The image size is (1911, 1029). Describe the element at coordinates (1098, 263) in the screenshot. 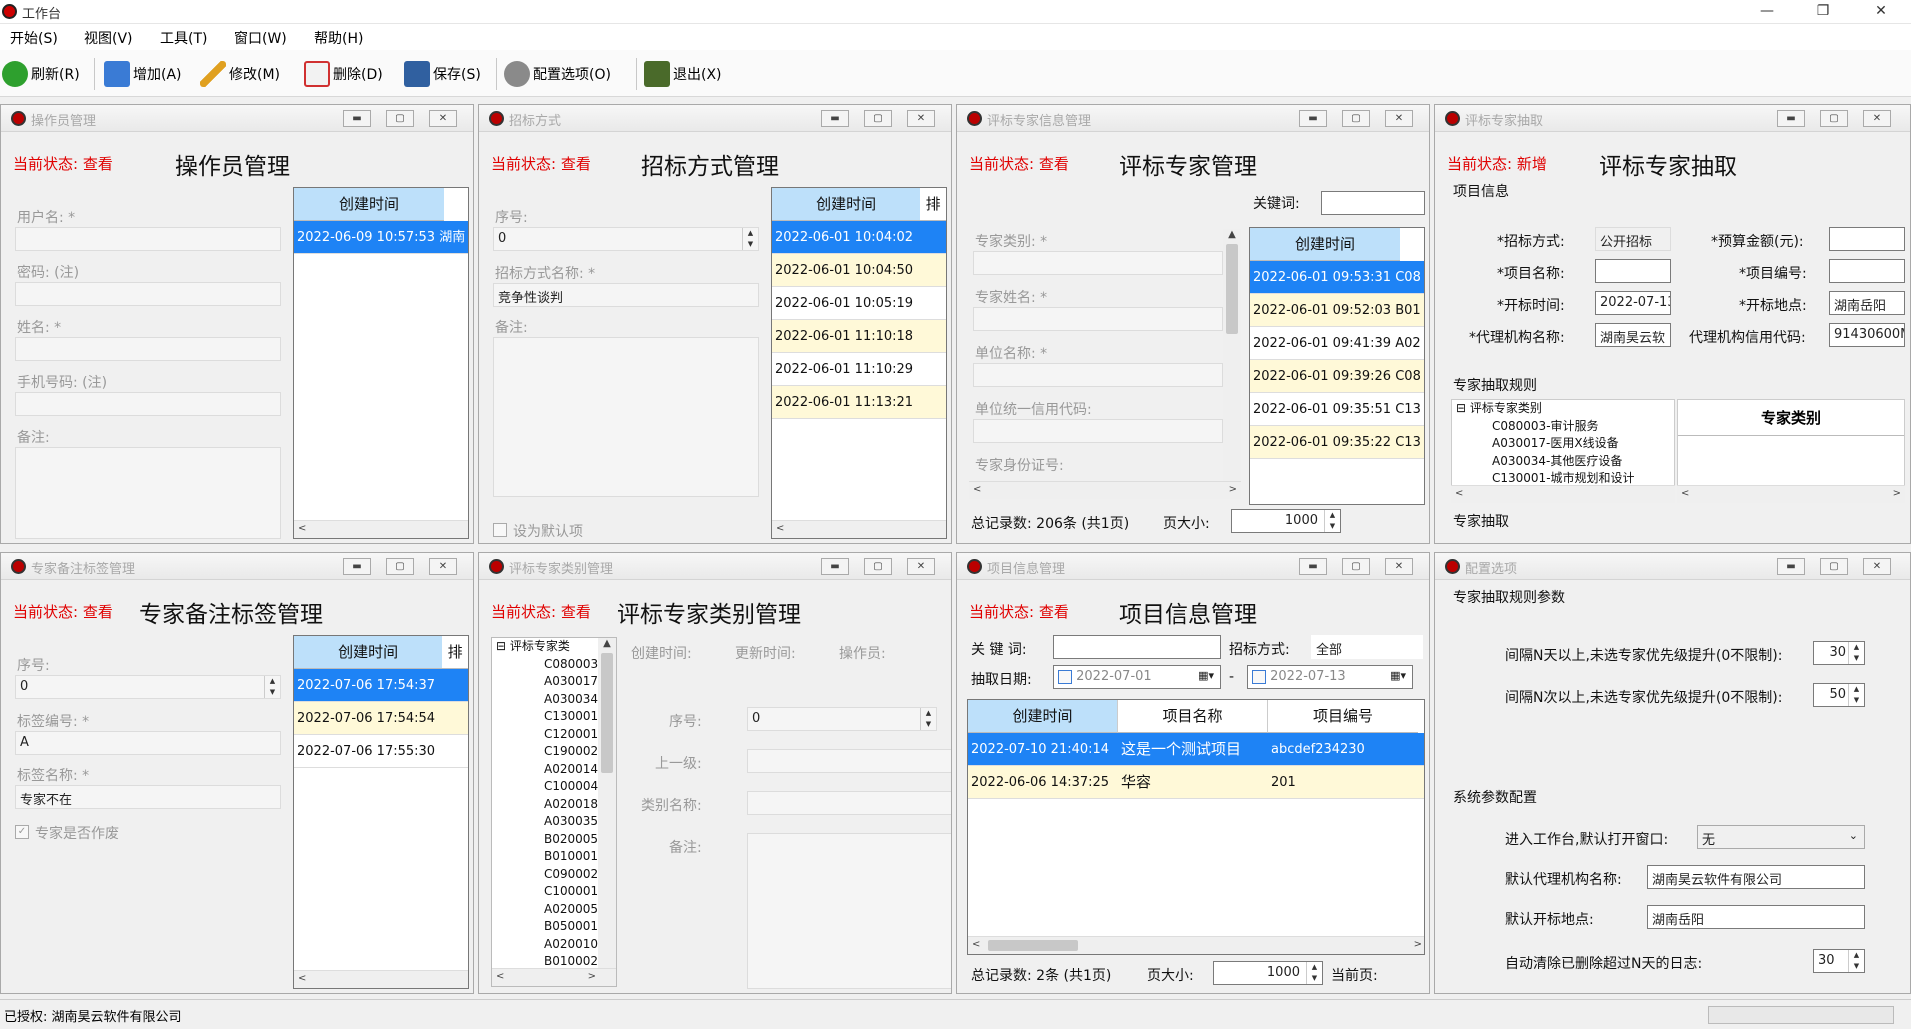

I see `expert-category-select` at that location.